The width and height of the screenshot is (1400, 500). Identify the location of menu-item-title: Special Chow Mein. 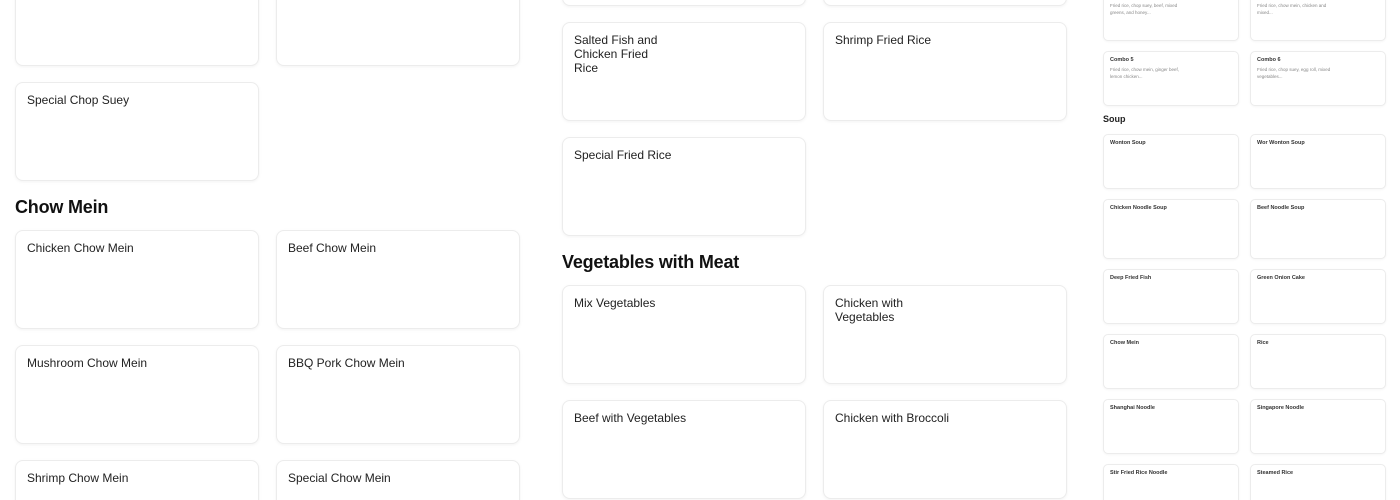
(339, 478).